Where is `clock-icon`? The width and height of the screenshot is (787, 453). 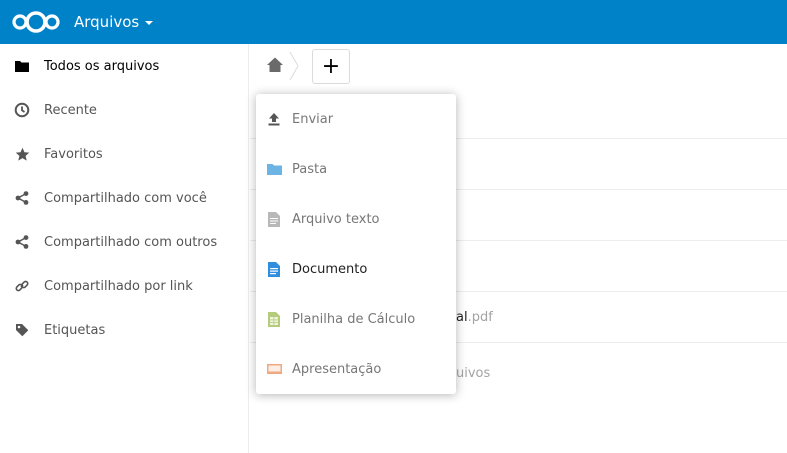
clock-icon is located at coordinates (22, 110).